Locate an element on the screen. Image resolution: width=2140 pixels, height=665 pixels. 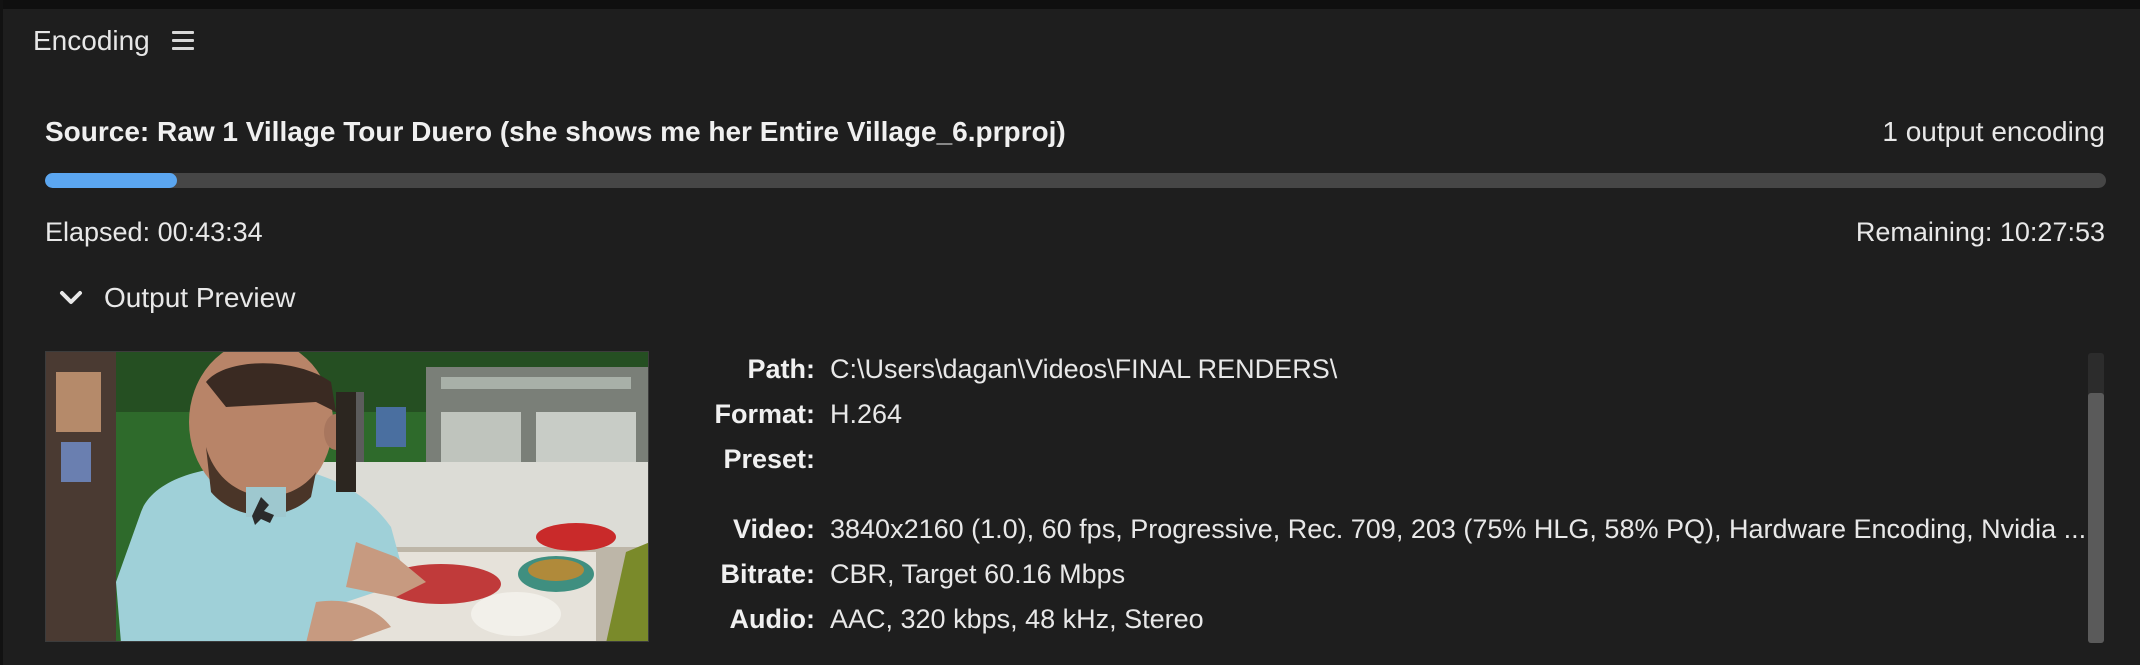
hamburger-menu-icon is located at coordinates (183, 41).